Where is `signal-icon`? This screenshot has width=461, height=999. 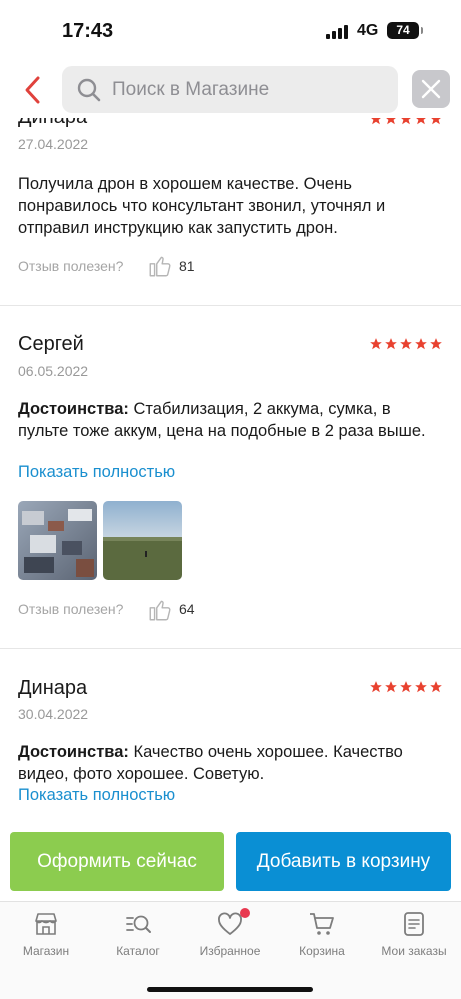 signal-icon is located at coordinates (337, 32).